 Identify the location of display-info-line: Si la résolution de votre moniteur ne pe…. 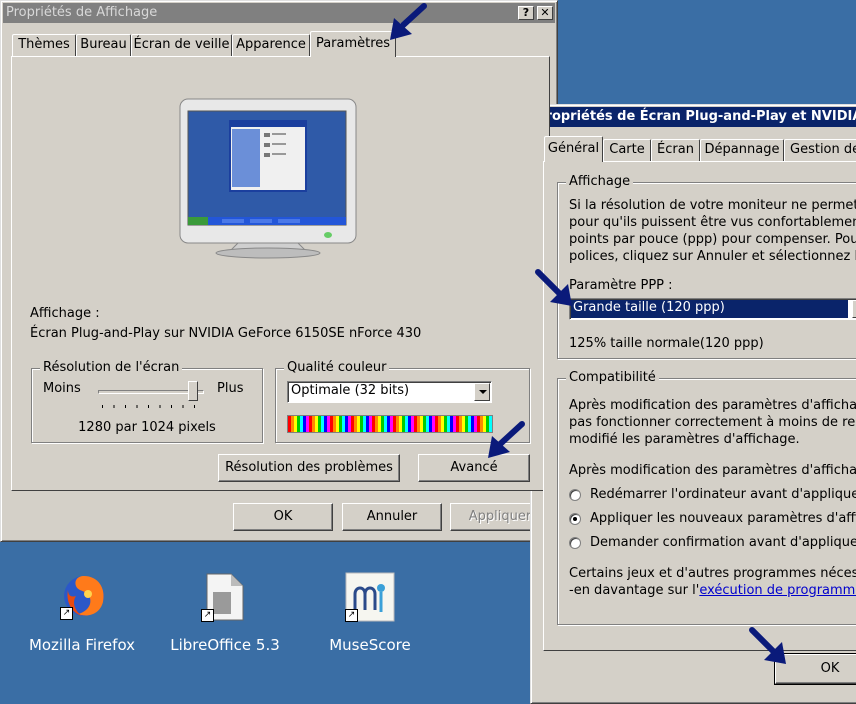
(712, 205).